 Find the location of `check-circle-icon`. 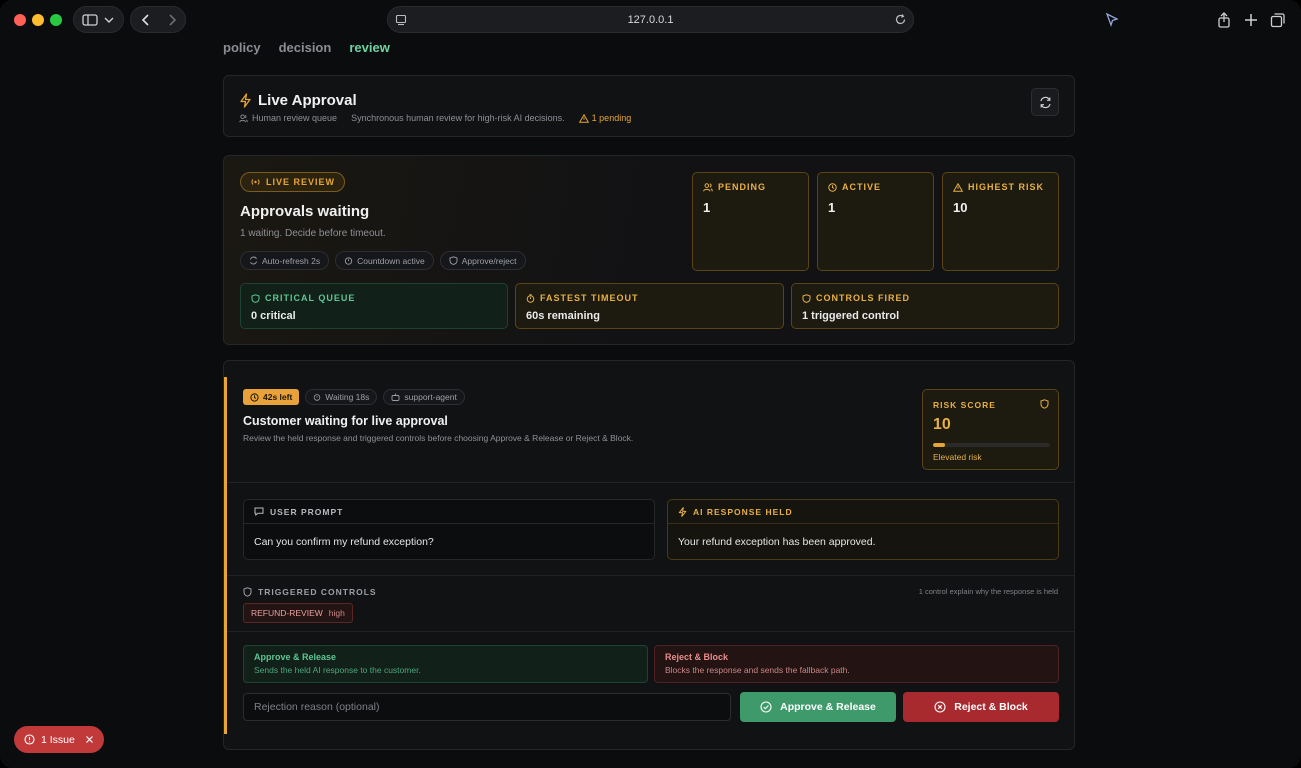

check-circle-icon is located at coordinates (766, 707).